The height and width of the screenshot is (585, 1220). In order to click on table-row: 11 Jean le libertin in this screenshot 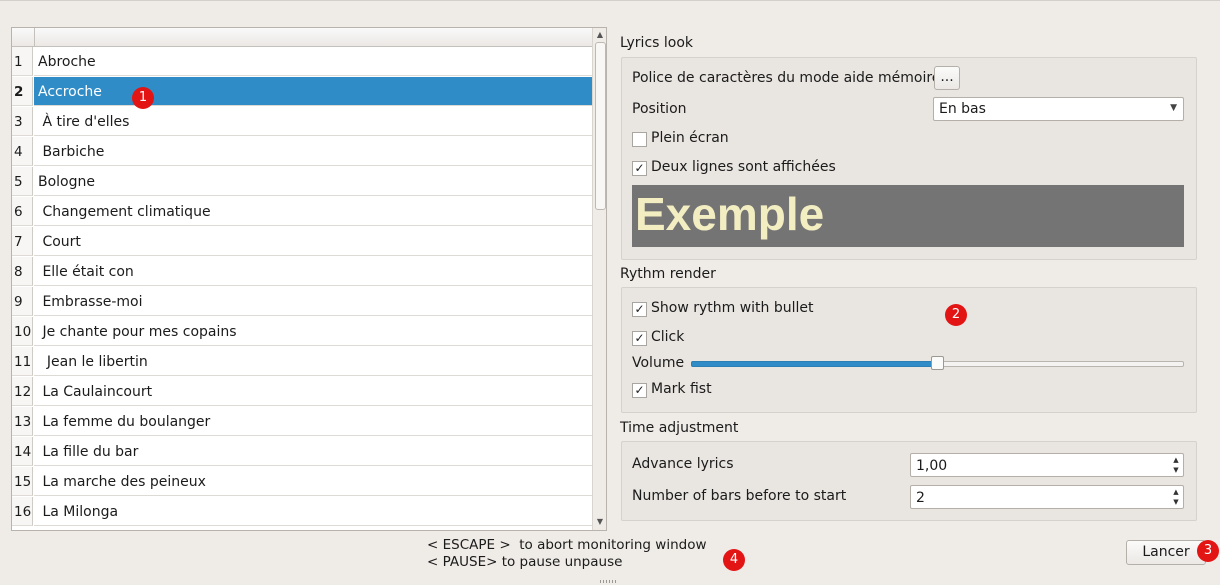, I will do `click(302, 362)`.